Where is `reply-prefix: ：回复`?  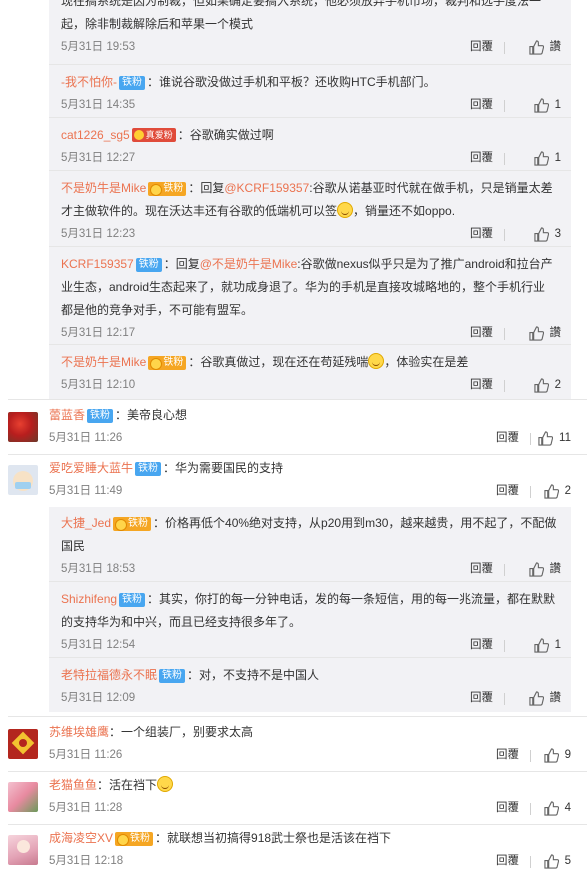
reply-prefix: ：回复 is located at coordinates (181, 264).